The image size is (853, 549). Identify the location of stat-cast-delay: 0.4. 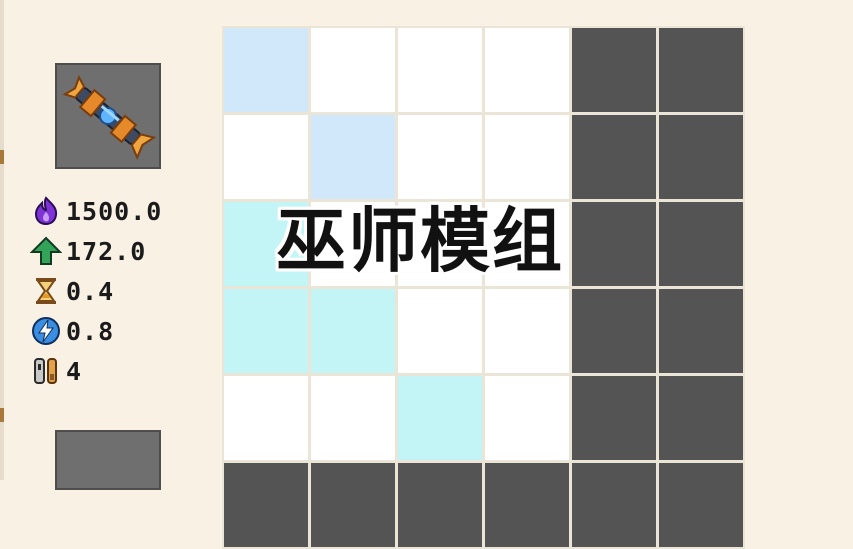
(72, 291).